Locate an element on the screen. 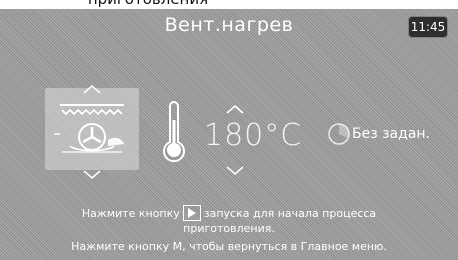  mode-down-chevron-icon is located at coordinates (92, 175).